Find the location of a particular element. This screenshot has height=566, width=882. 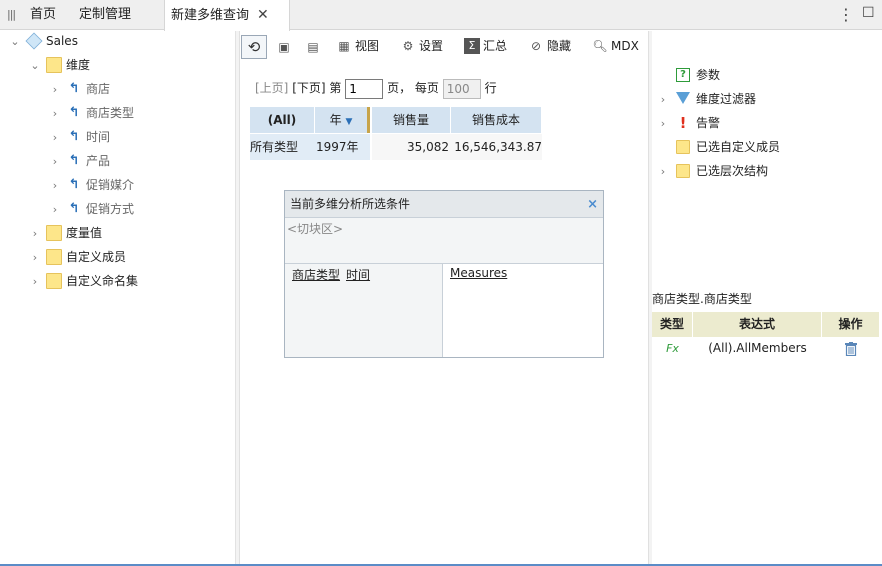

grid-row-header: 1997年 is located at coordinates (342, 147).